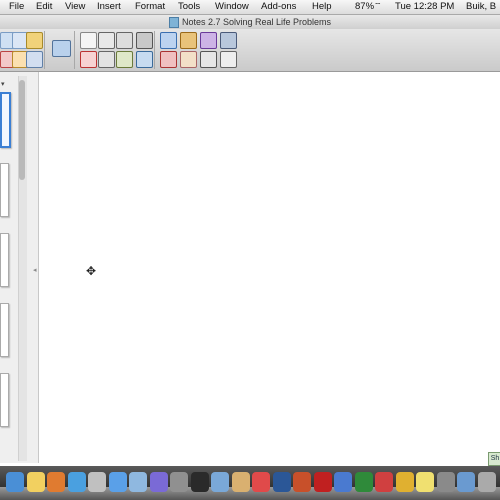 The width and height of the screenshot is (500, 500). Describe the element at coordinates (173, 23) in the screenshot. I see `document-icon` at that location.